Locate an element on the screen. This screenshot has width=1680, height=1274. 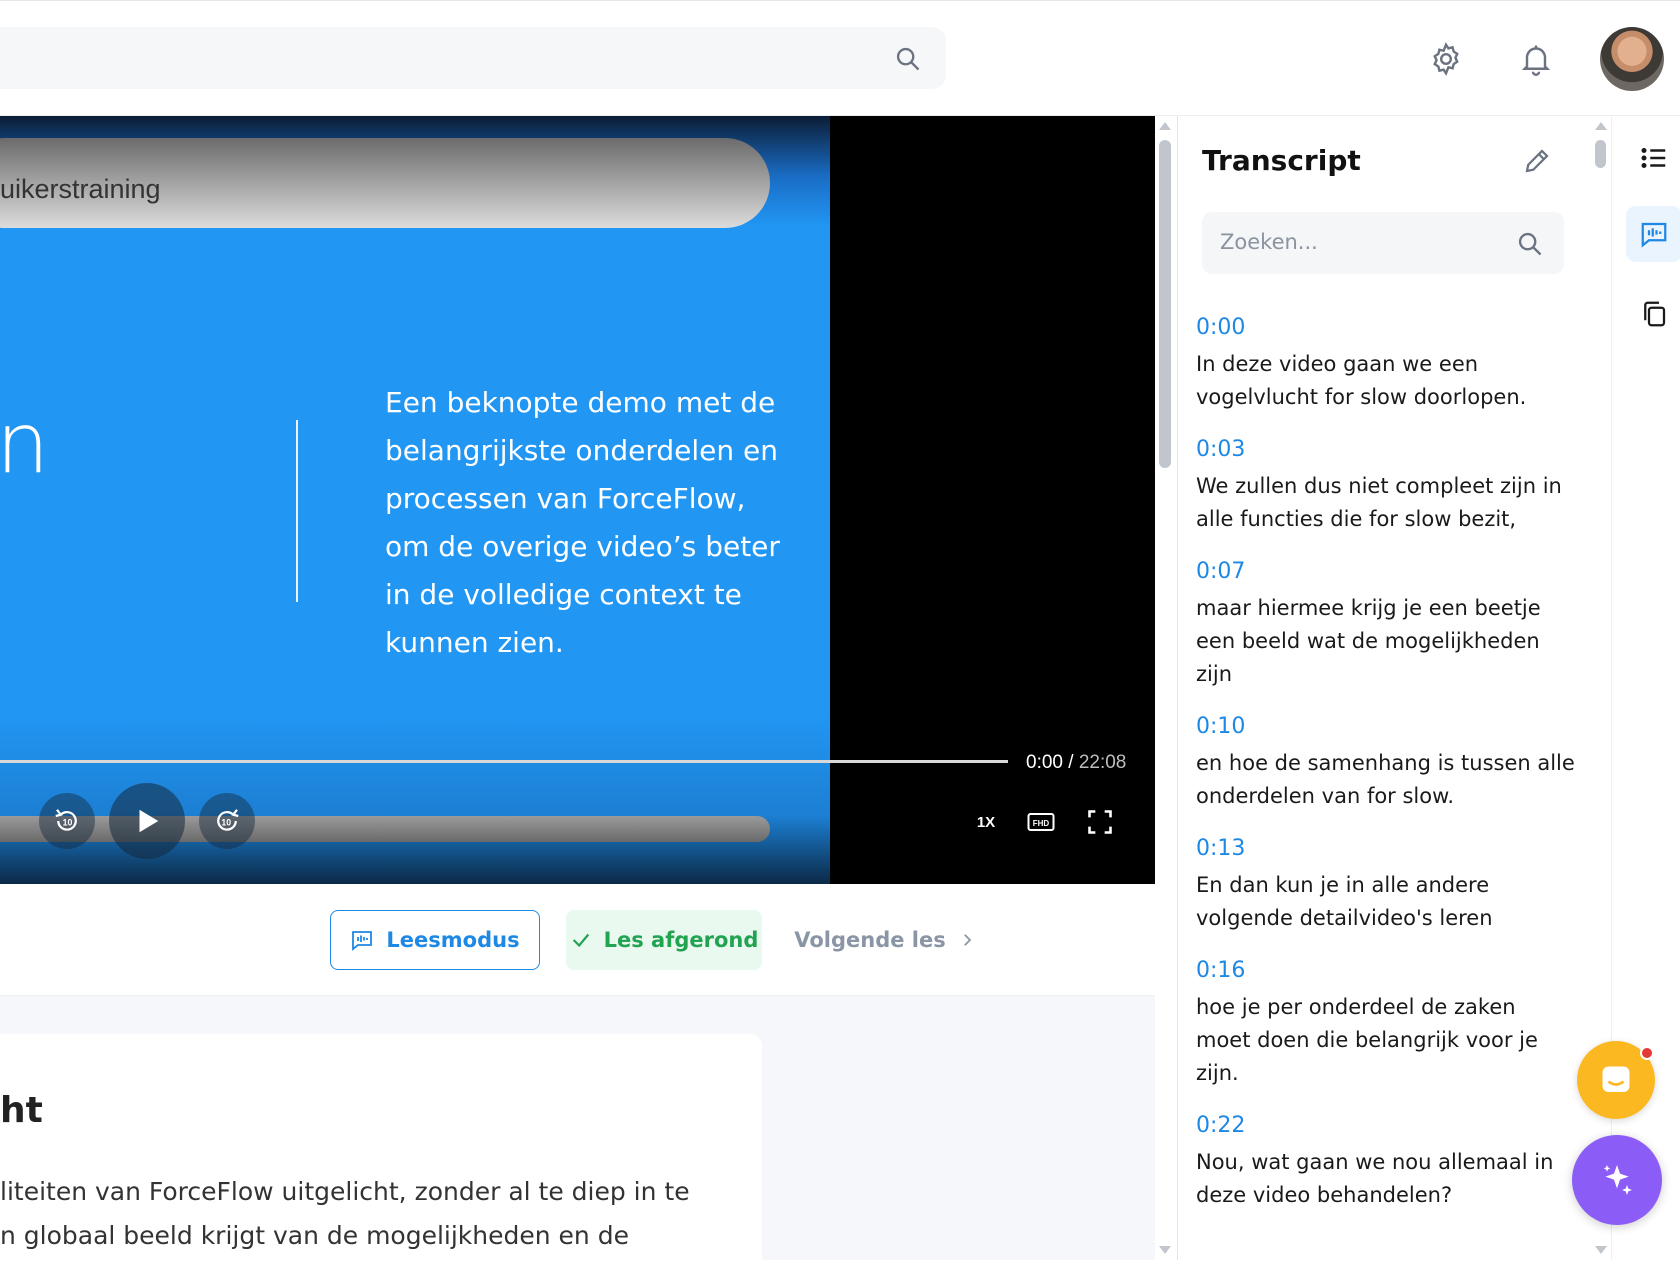
slide-divider is located at coordinates (297, 511).